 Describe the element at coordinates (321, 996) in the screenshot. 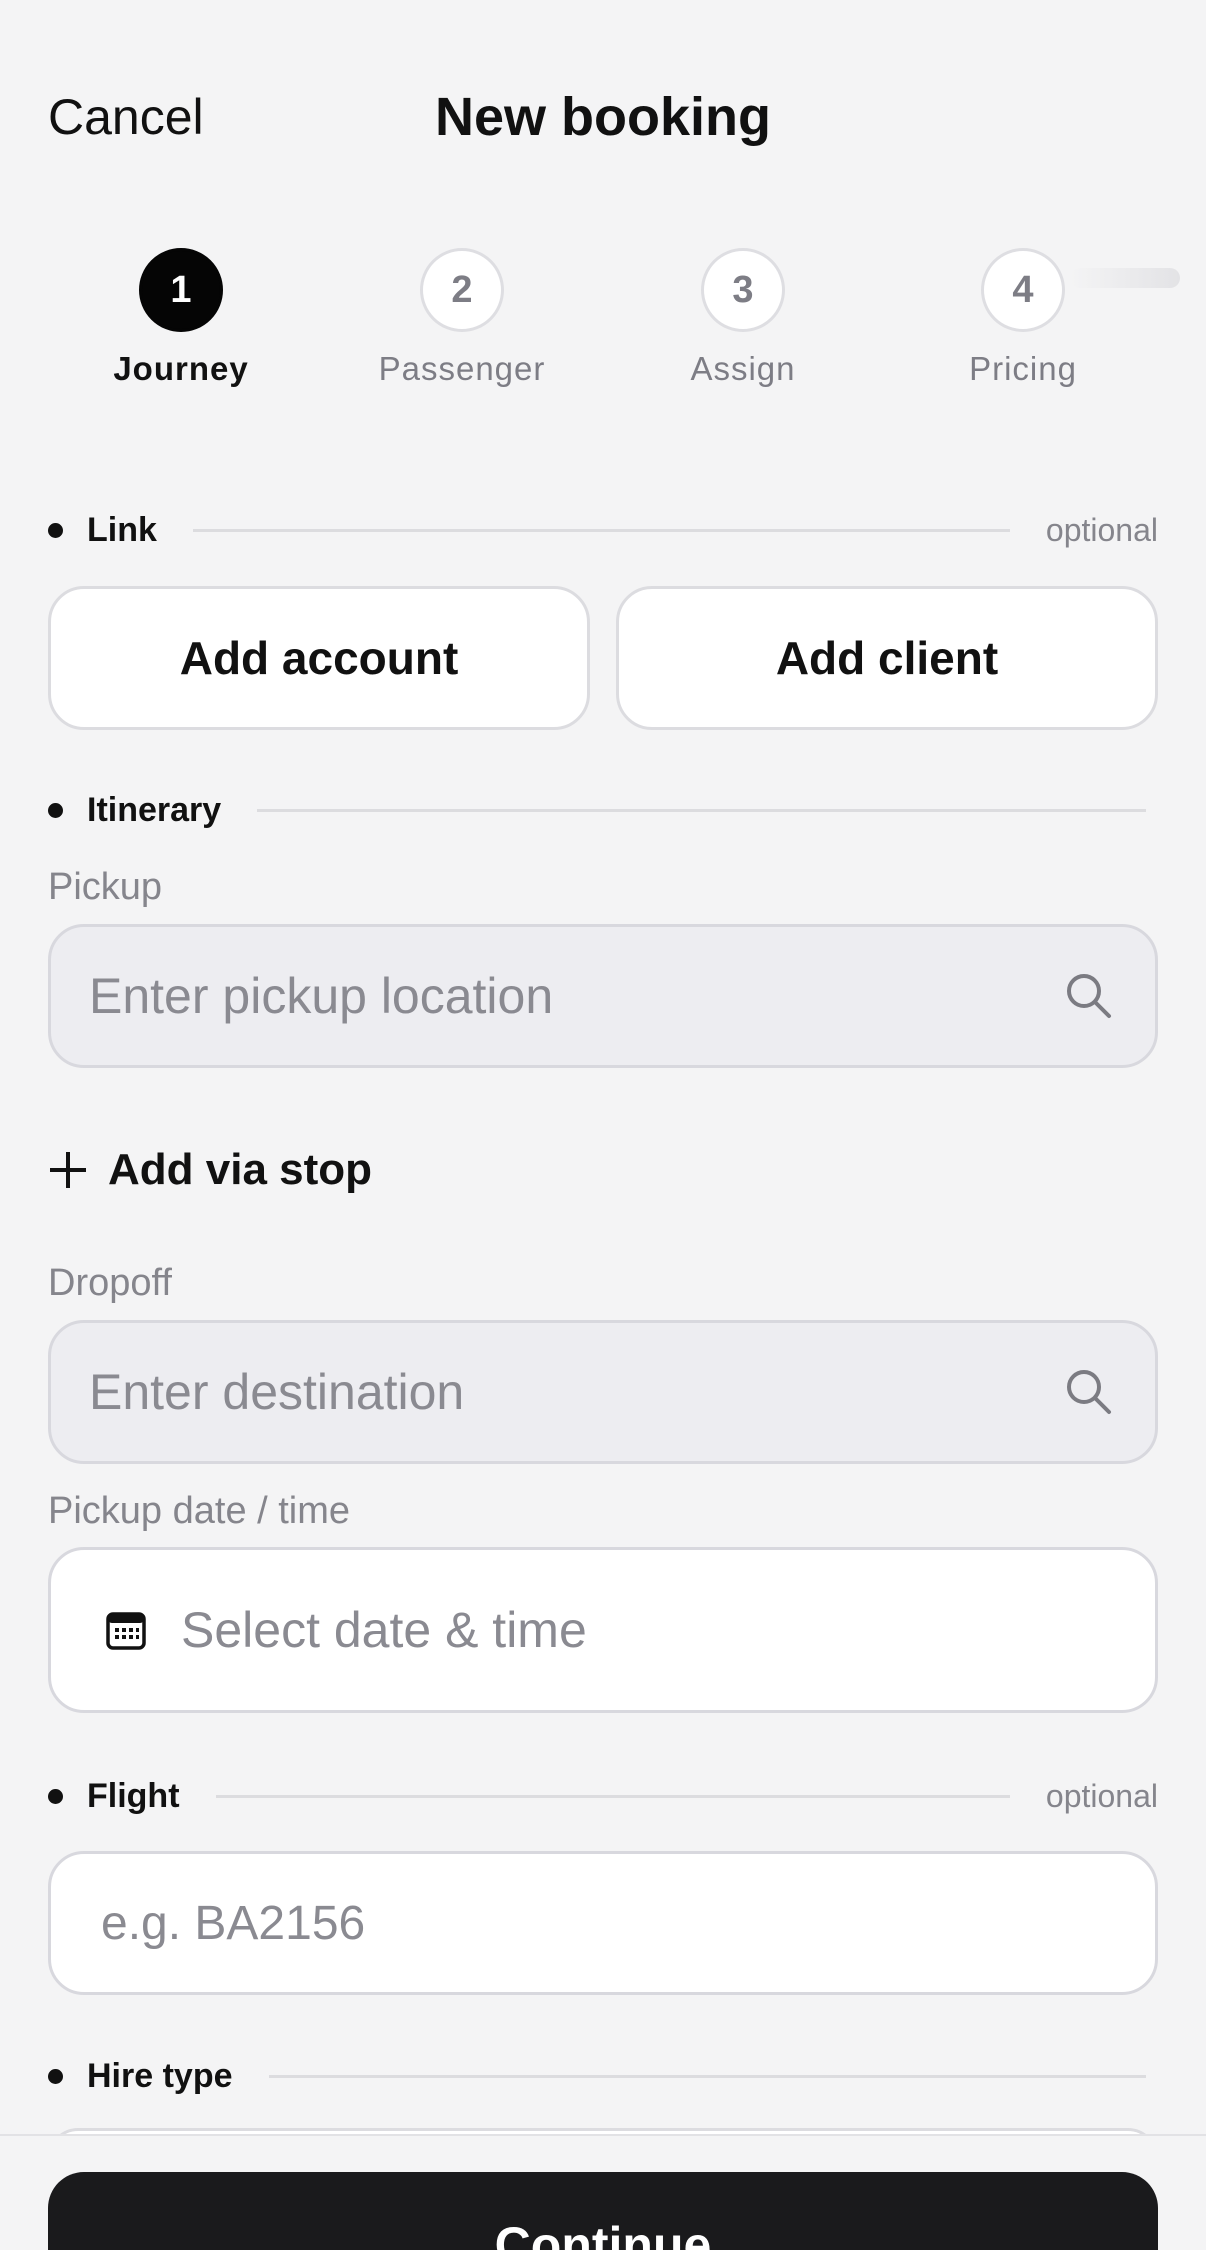

I see `pickup-placeholder: Enter pickup location` at that location.